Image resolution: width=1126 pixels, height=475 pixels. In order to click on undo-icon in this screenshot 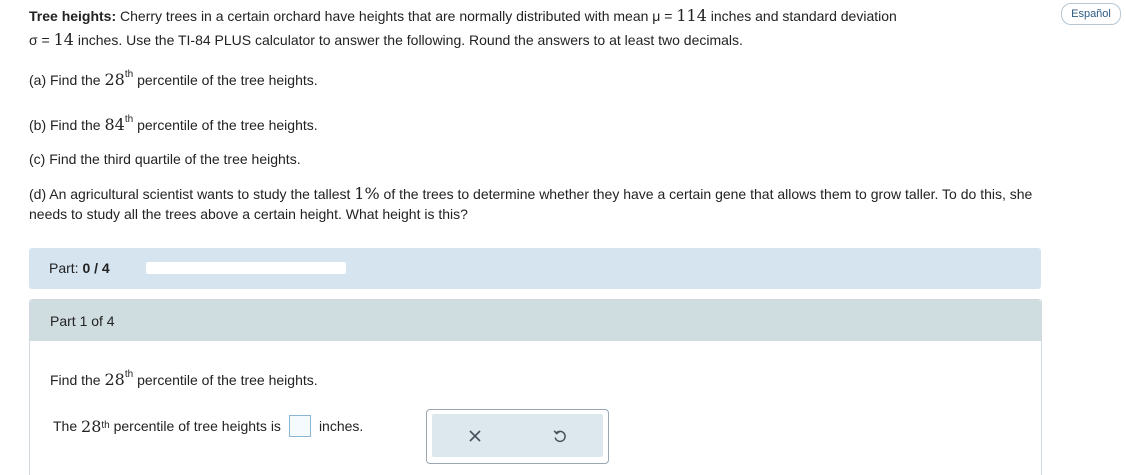, I will do `click(559, 436)`.